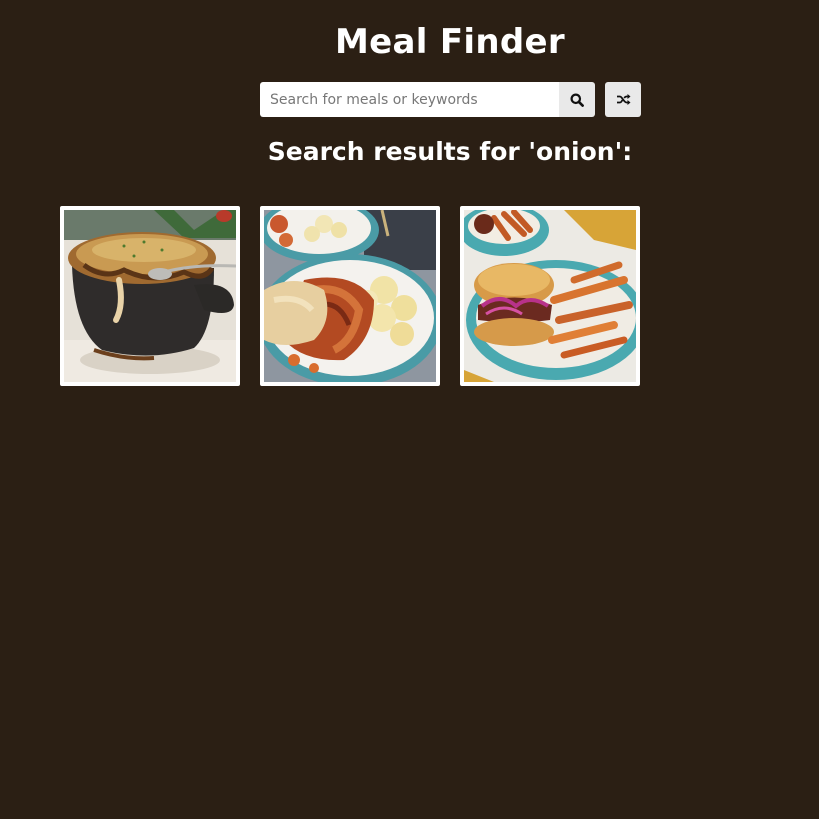 This screenshot has height=819, width=819. I want to click on search-button, so click(577, 99).